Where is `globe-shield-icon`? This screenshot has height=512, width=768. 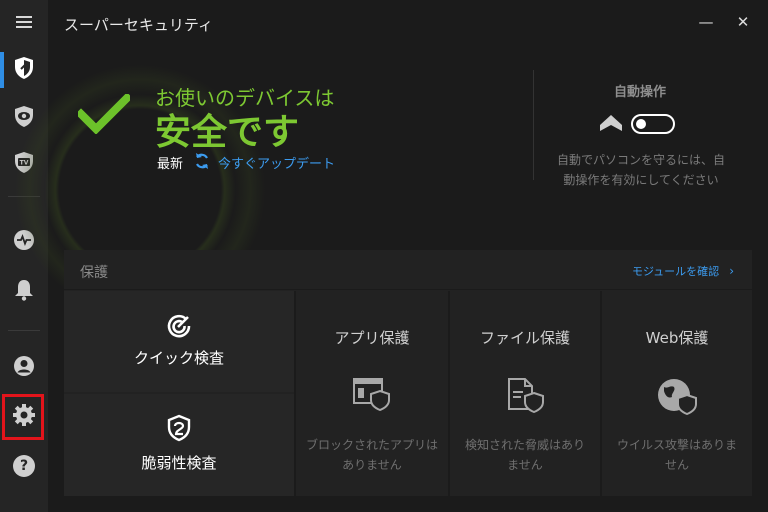 globe-shield-icon is located at coordinates (677, 398).